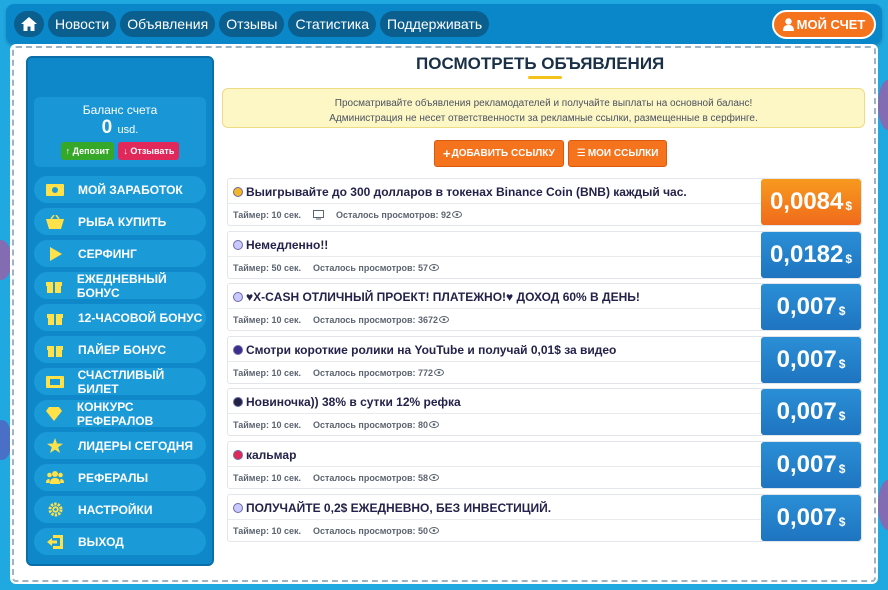 The image size is (888, 590). I want to click on sidebar-item-referrals: РЕФЕРАЛЫ, so click(120, 477).